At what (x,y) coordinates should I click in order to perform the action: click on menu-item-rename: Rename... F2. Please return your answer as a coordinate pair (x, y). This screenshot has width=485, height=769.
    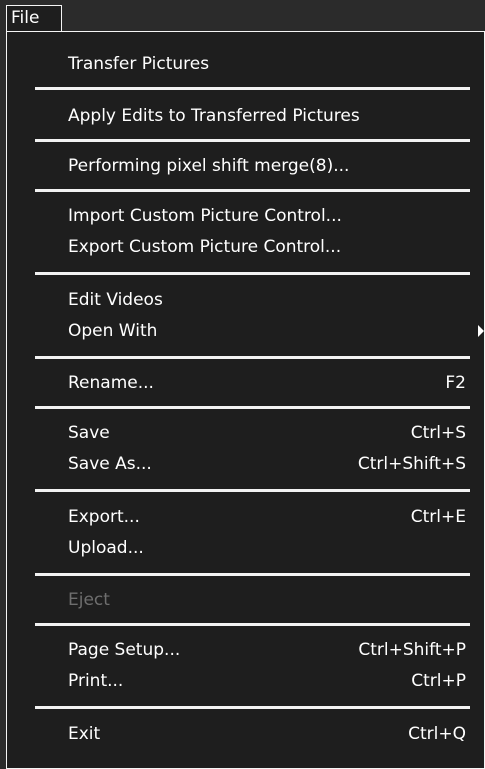
    Looking at the image, I should click on (245, 383).